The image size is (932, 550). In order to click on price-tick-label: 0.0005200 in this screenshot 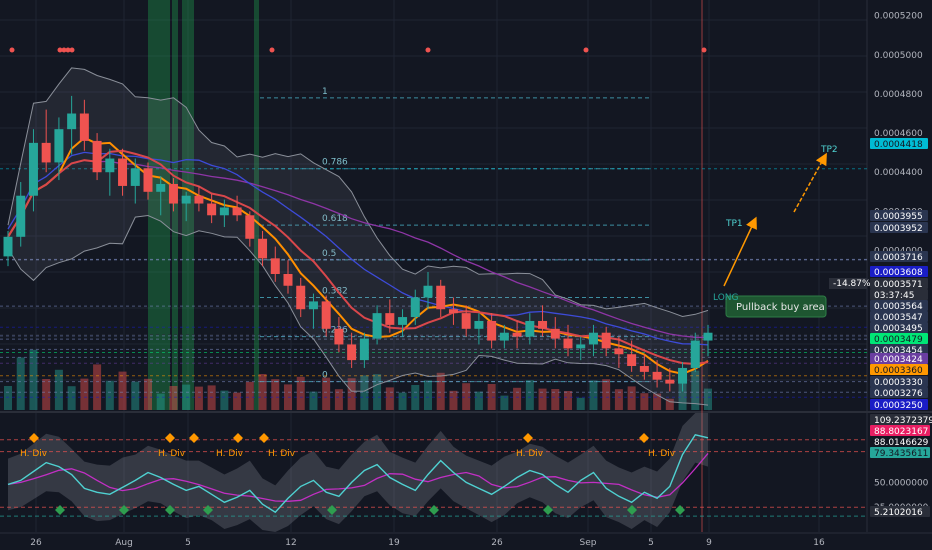, I will do `click(898, 17)`.